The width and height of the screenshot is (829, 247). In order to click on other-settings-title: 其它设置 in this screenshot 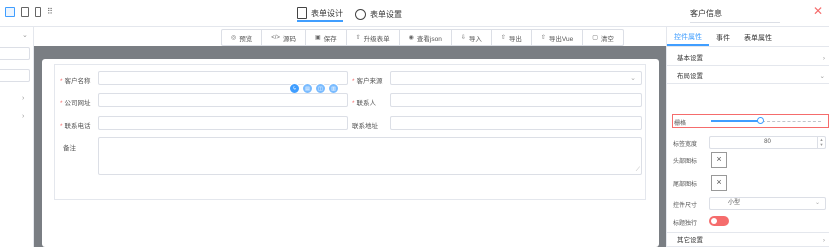, I will do `click(690, 240)`.